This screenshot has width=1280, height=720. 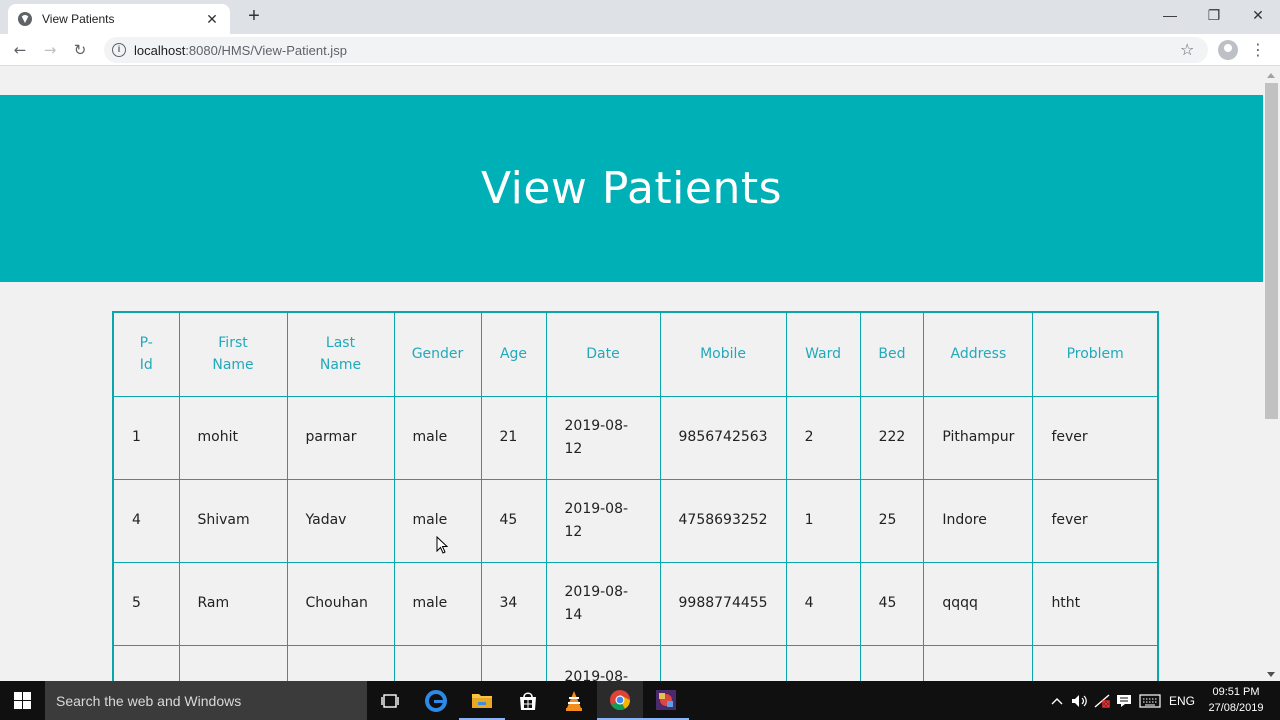 I want to click on table-row: 2019-08-, so click(x=635, y=662).